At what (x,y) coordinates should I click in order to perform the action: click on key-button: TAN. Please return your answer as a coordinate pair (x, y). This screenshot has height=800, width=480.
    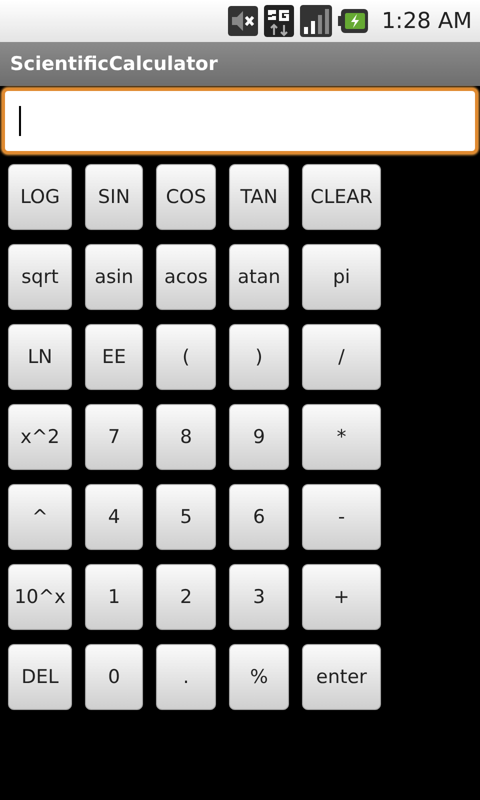
    Looking at the image, I should click on (259, 197).